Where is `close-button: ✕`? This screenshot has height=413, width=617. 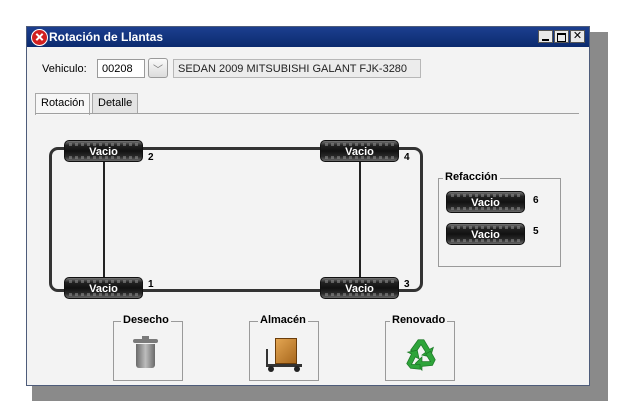
close-button: ✕ is located at coordinates (577, 36).